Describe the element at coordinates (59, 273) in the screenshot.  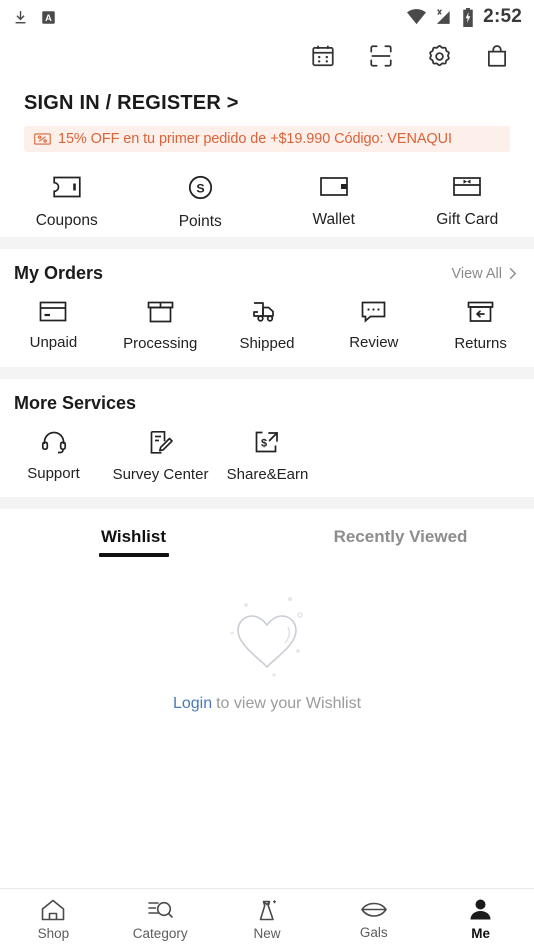
I see `my-orders-title: My Orders` at that location.